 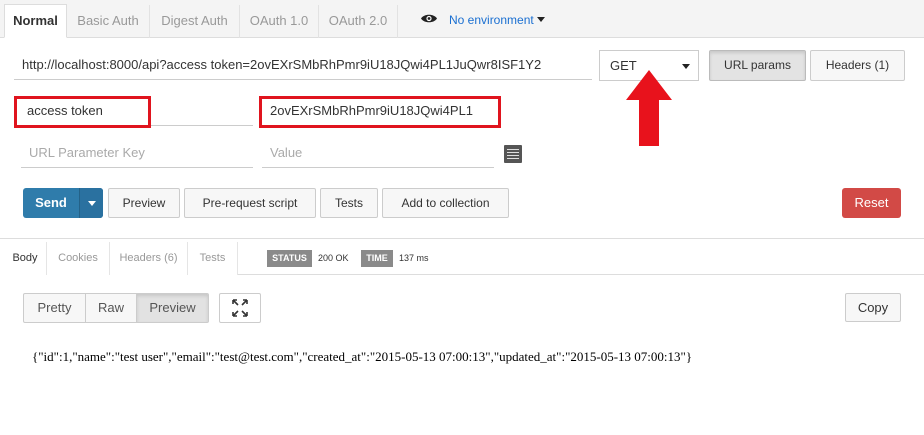 I want to click on status-badge: STATUS, so click(x=289, y=258).